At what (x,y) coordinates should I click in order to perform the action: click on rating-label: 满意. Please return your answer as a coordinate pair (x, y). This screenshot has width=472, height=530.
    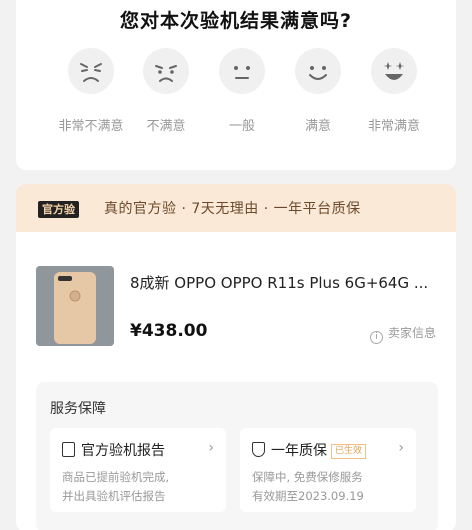
    Looking at the image, I should click on (317, 126).